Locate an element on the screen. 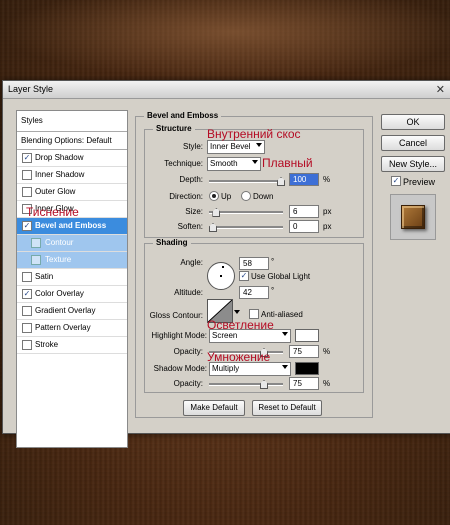  shadow-opacity-unit: % is located at coordinates (327, 383).